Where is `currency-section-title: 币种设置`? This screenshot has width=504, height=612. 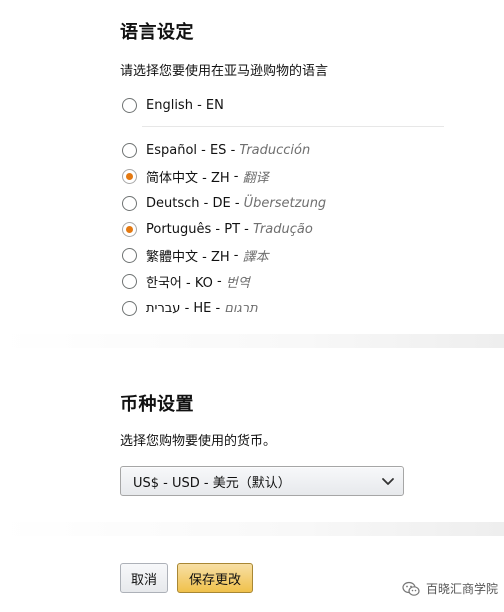
currency-section-title: 币种设置 is located at coordinates (157, 404).